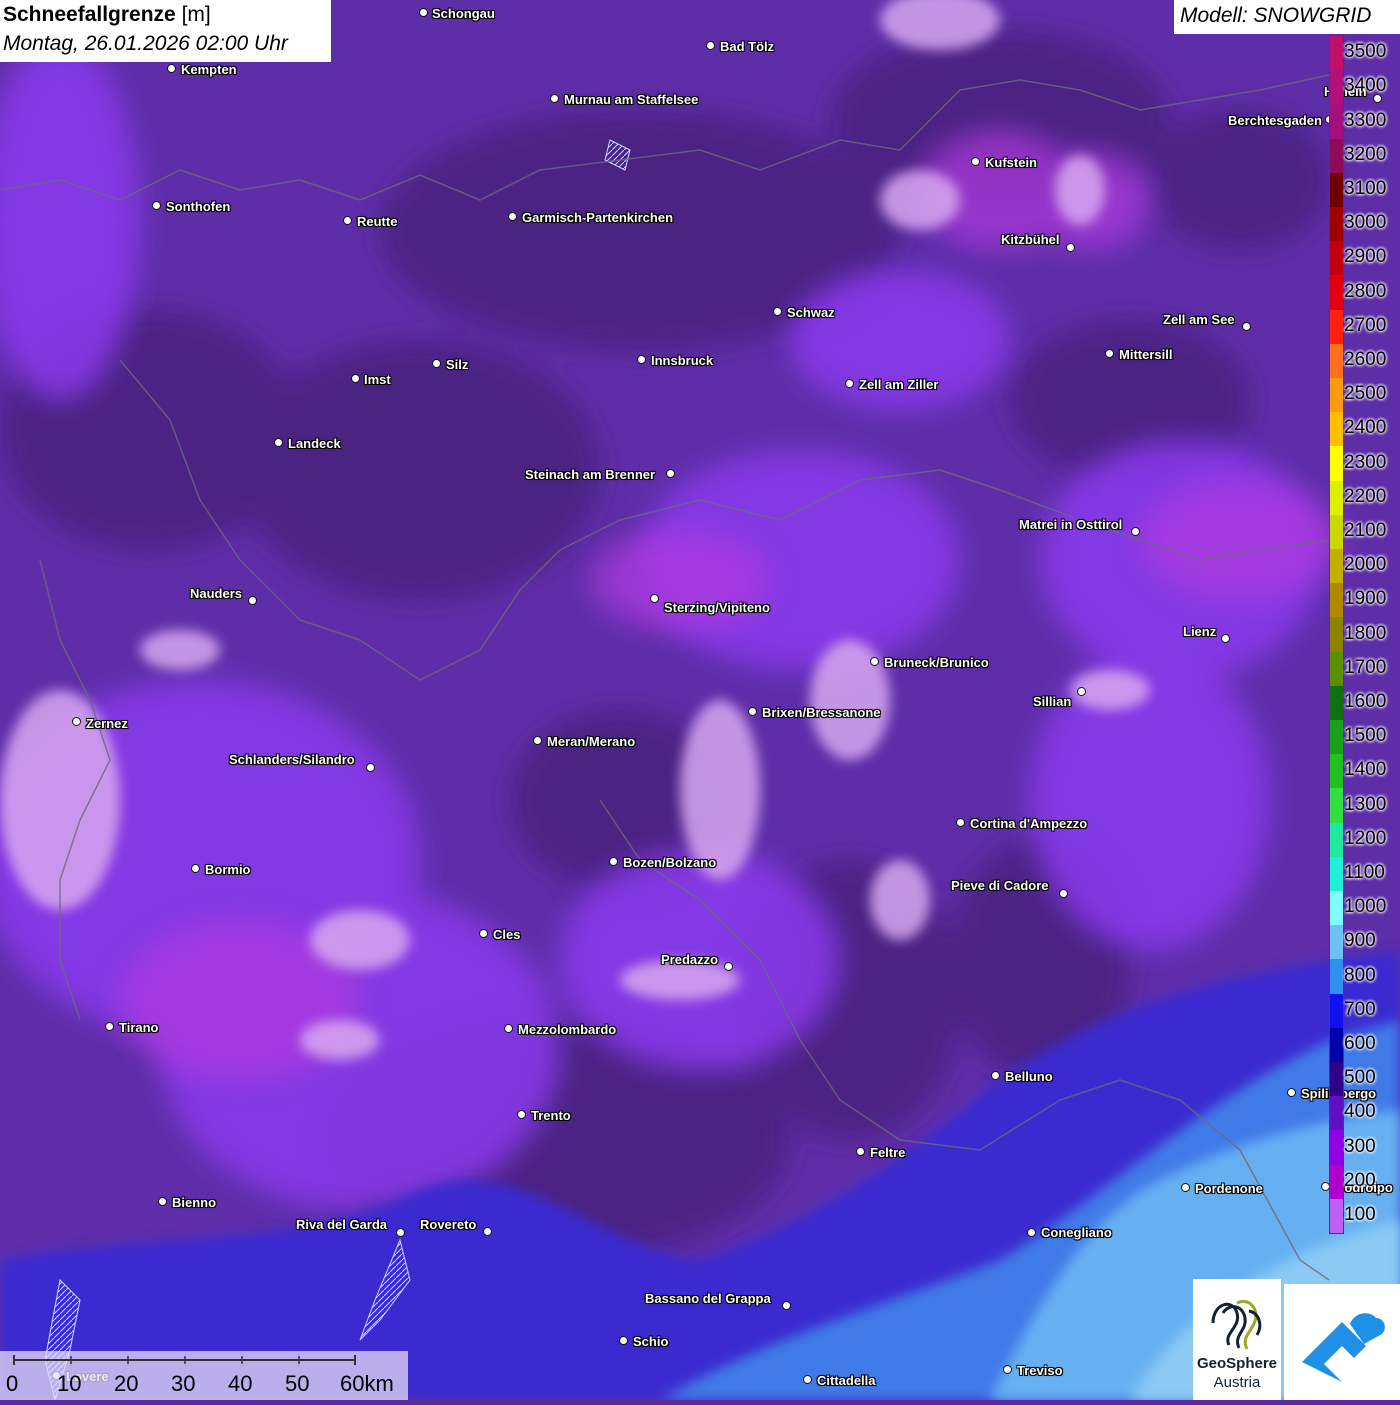  I want to click on city-label: Treviso, so click(1040, 1370).